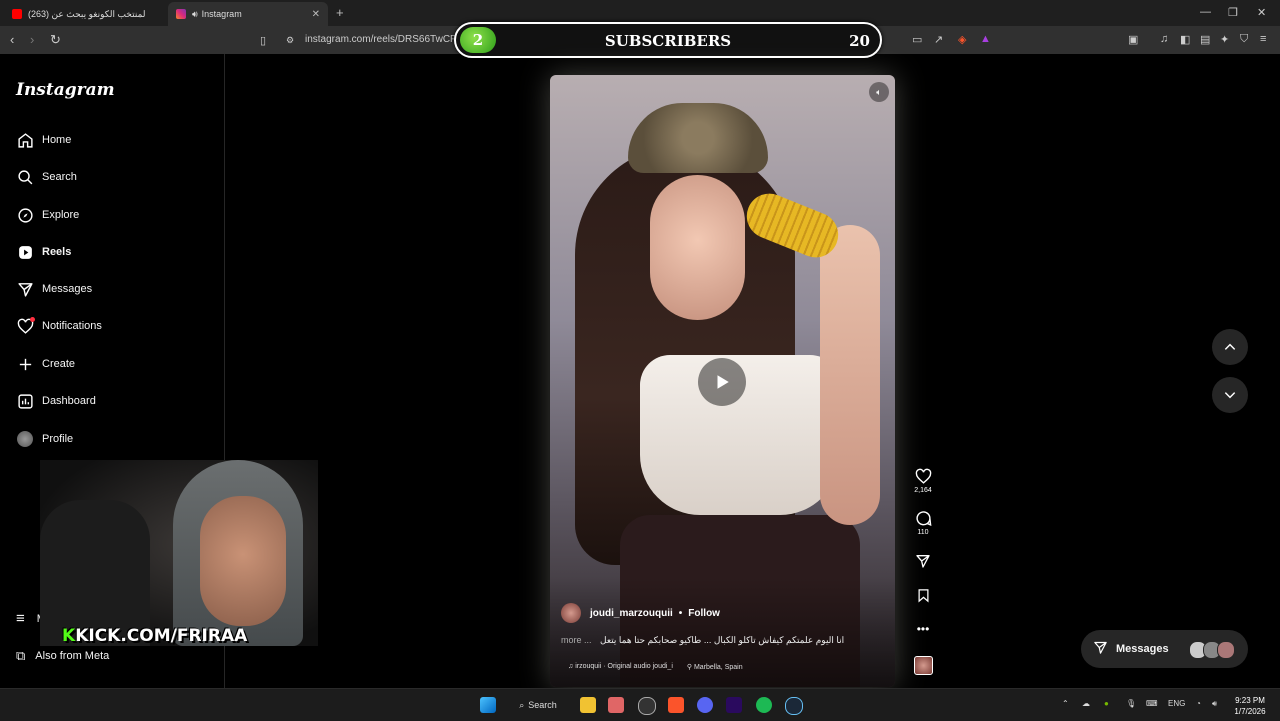 This screenshot has width=1280, height=721. Describe the element at coordinates (65, 90) in the screenshot. I see `instagram-logo: Instagram` at that location.